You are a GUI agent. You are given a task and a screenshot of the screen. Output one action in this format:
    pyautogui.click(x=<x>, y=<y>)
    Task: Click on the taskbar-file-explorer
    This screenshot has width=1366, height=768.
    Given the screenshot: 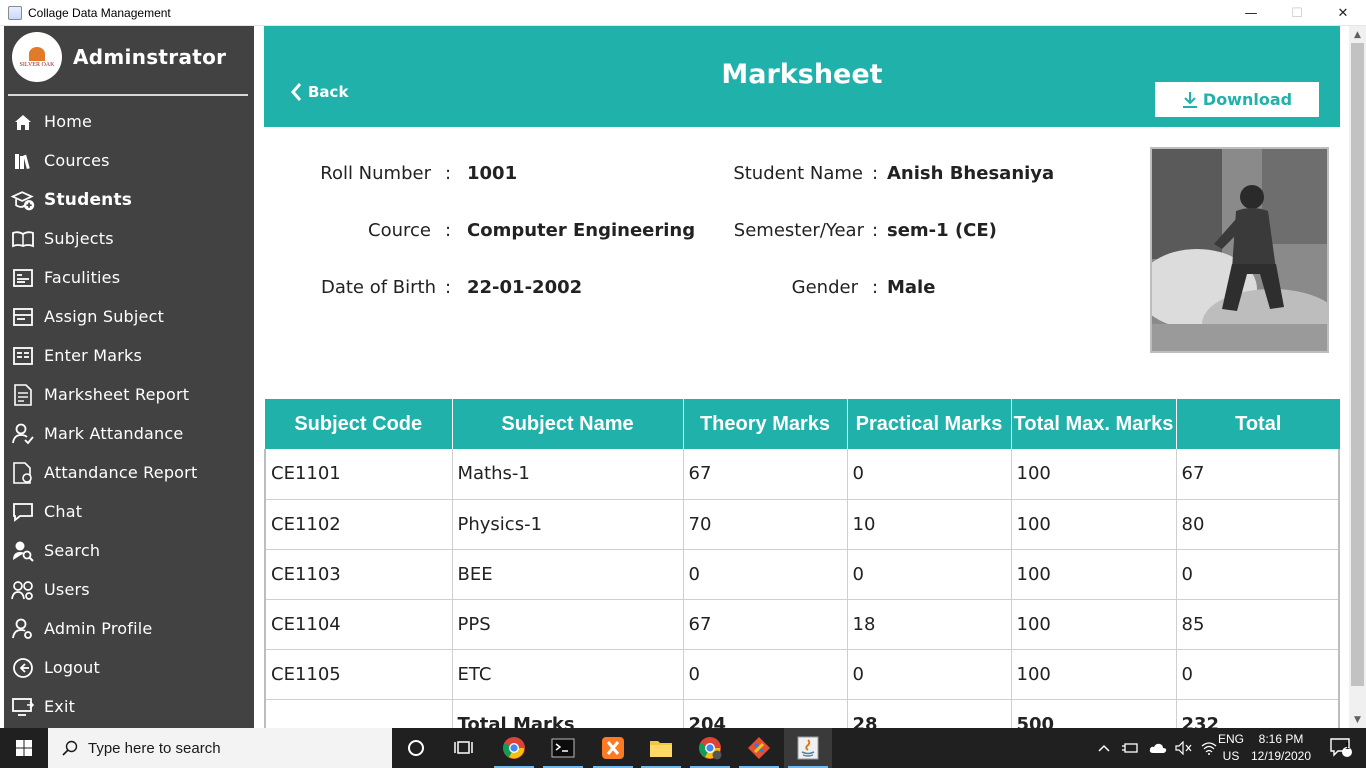 What is the action you would take?
    pyautogui.click(x=661, y=748)
    